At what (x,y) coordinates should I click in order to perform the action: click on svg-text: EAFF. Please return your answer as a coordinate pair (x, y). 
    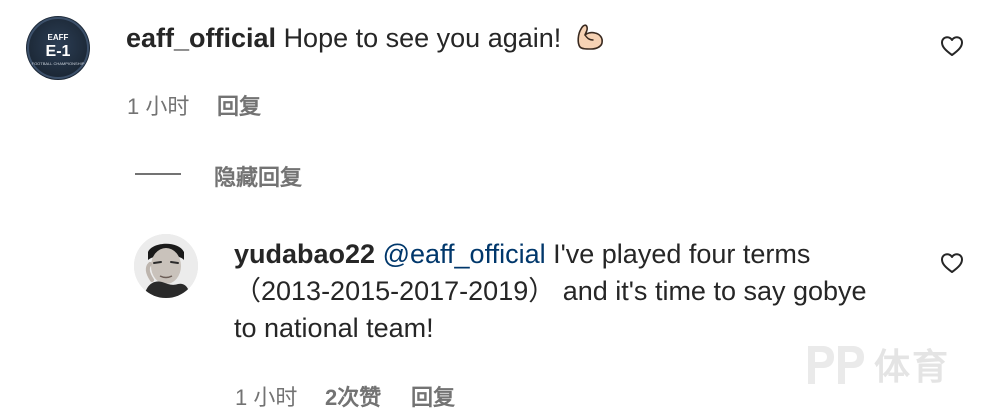
    Looking at the image, I should click on (58, 37).